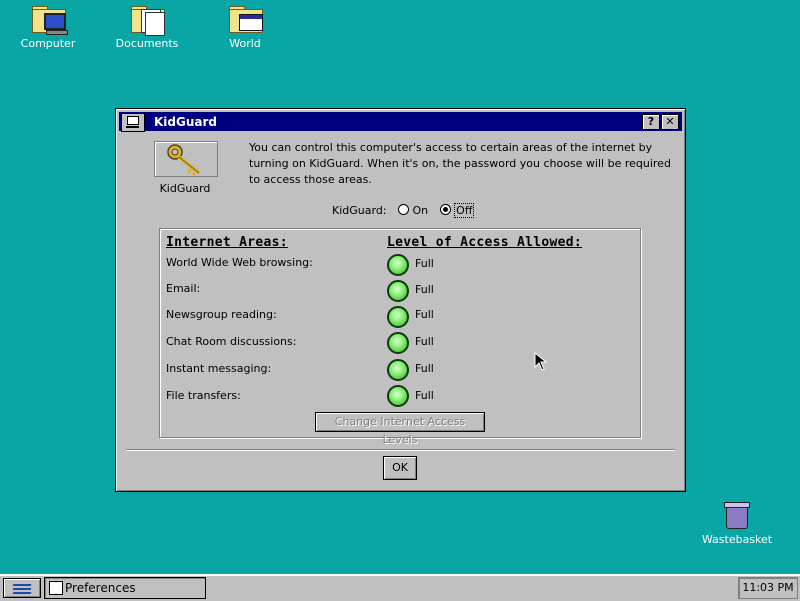  Describe the element at coordinates (22, 588) in the screenshot. I see `start-button` at that location.